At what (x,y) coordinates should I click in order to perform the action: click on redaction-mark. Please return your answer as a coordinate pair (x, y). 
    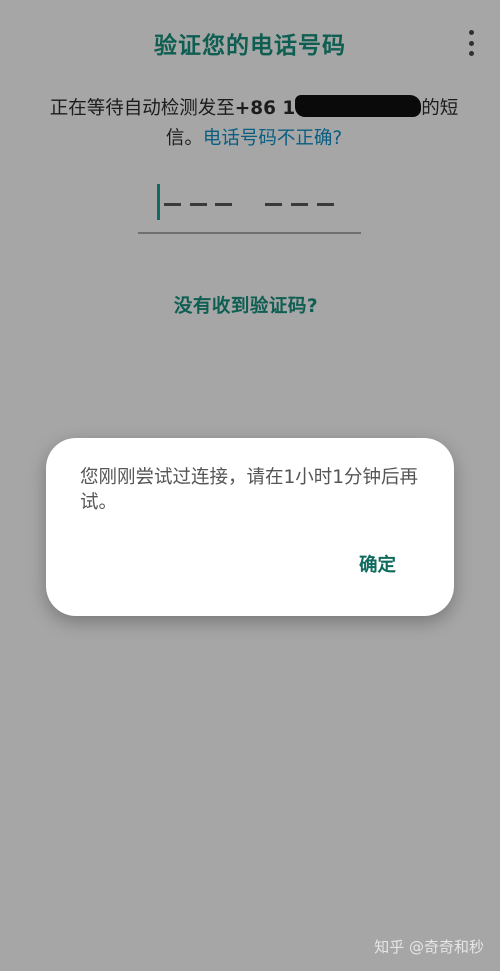
    Looking at the image, I should click on (358, 106).